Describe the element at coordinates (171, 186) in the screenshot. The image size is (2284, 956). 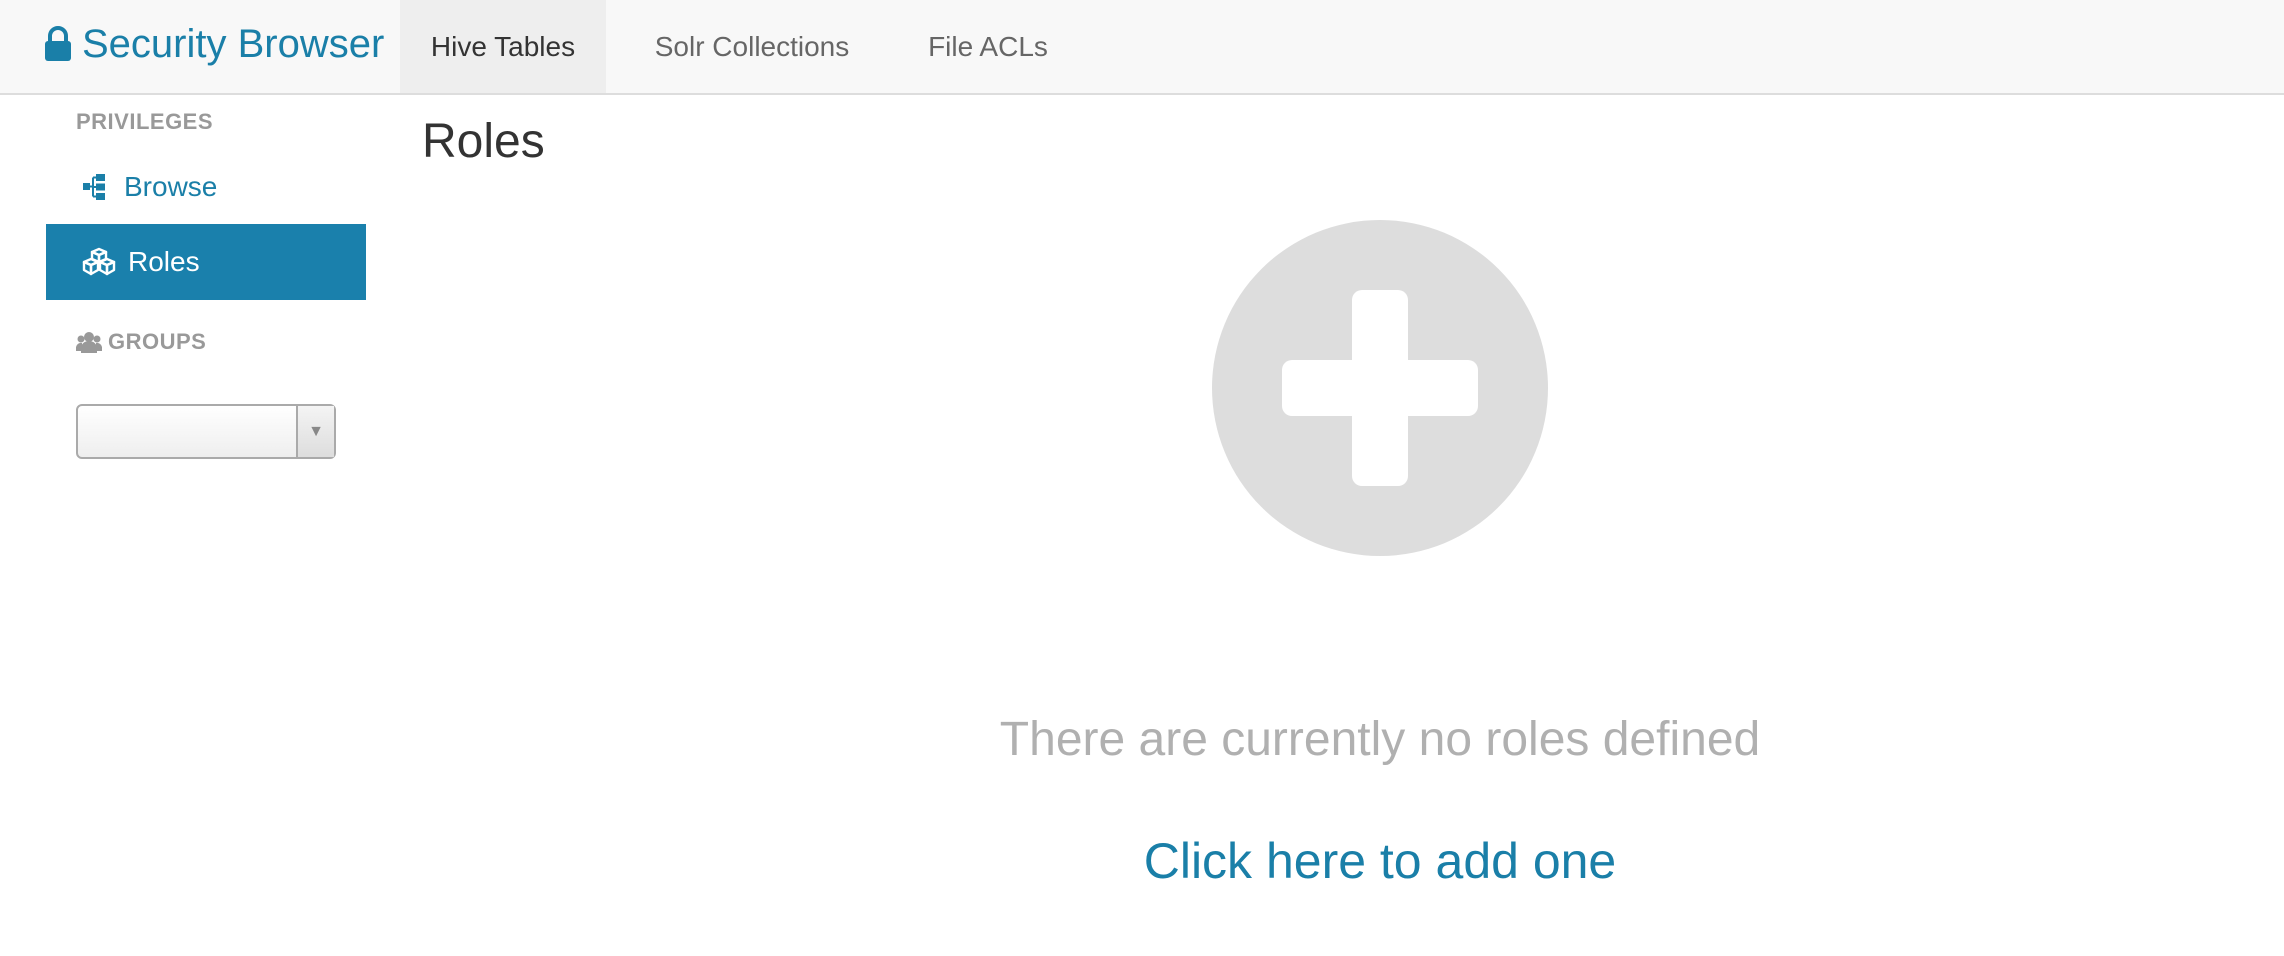
I see `sidebar-item-browse-label: Browse` at that location.